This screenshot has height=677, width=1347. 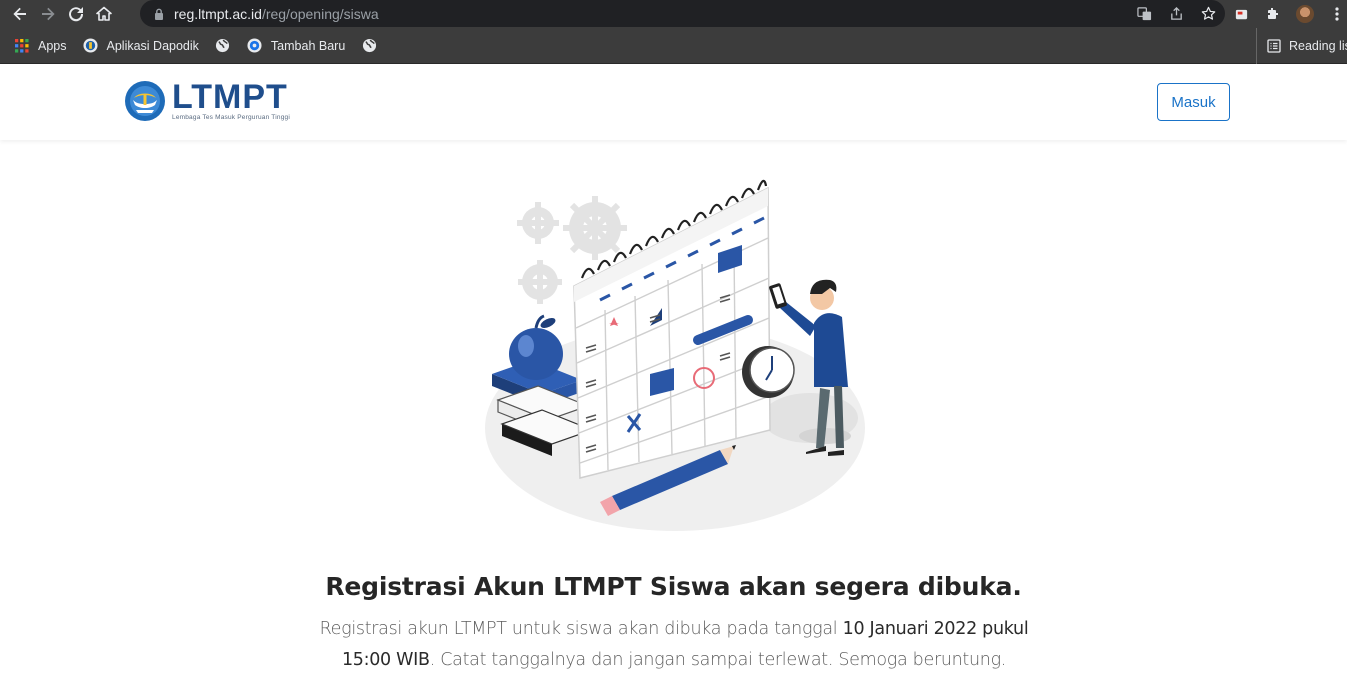 I want to click on bookmark-apps: Apps, so click(x=40, y=46).